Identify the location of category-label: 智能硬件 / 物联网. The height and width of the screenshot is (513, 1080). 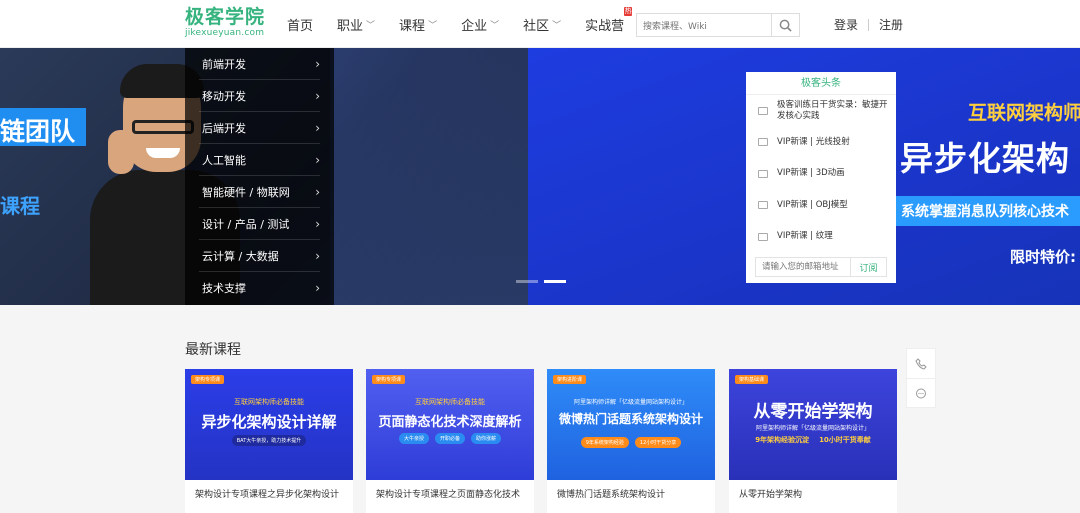
(246, 192).